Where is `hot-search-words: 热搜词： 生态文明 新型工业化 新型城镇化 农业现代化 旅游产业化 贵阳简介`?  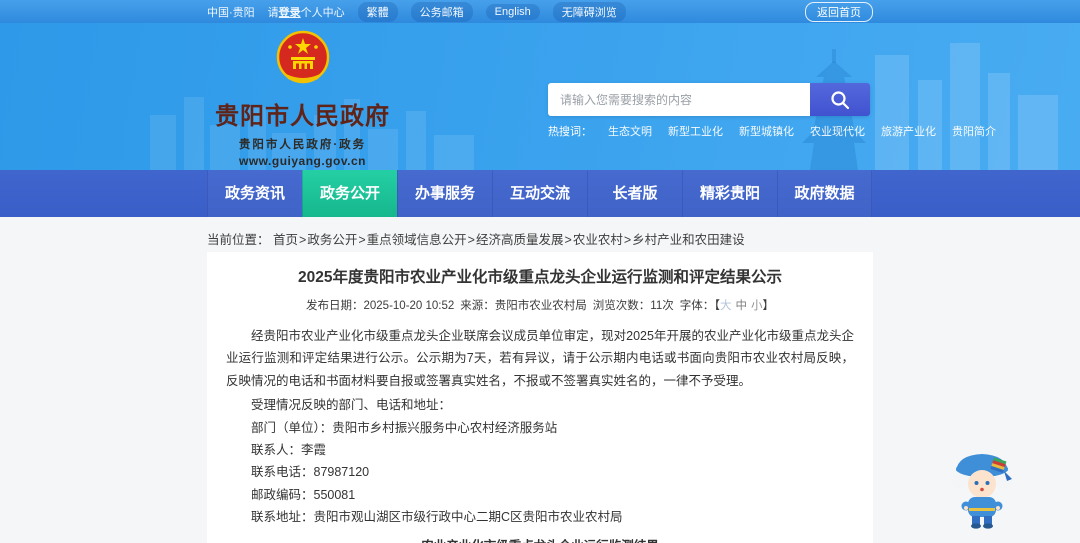 hot-search-words: 热搜词： 生态文明 新型工业化 新型城镇化 农业现代化 旅游产业化 贵阳简介 is located at coordinates (772, 131).